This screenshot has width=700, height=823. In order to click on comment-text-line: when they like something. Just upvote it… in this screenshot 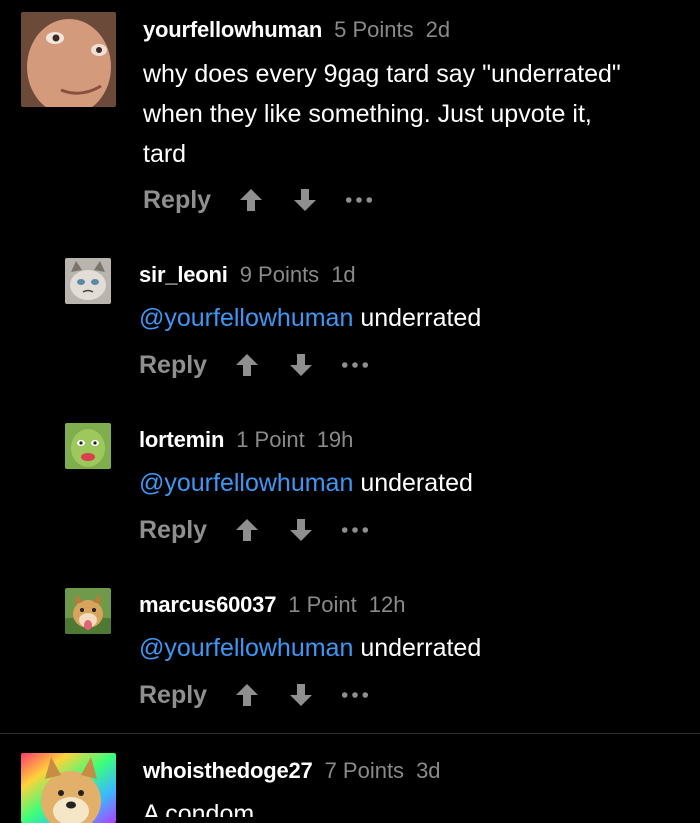, I will do `click(367, 114)`.